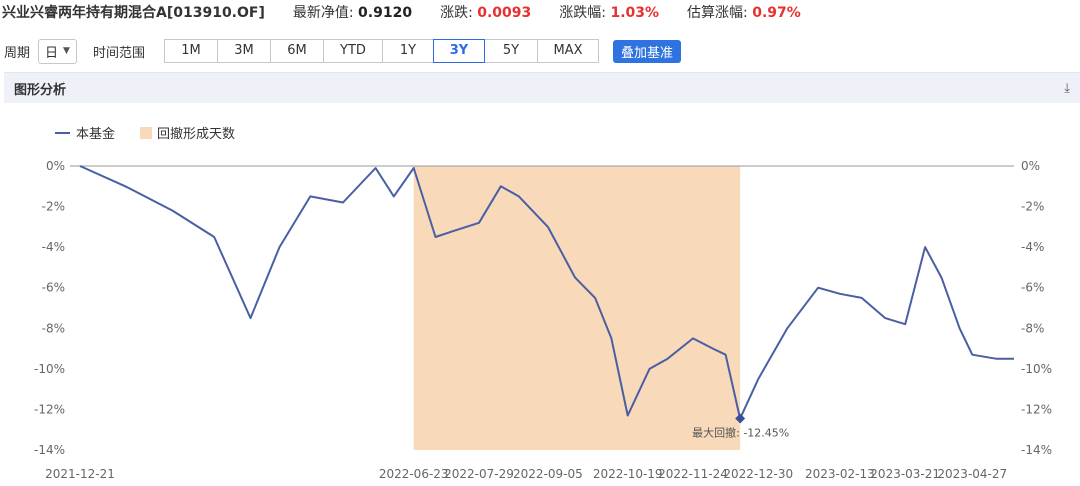  What do you see at coordinates (414, 474) in the screenshot?
I see `x-tick: 2022-06-23` at bounding box center [414, 474].